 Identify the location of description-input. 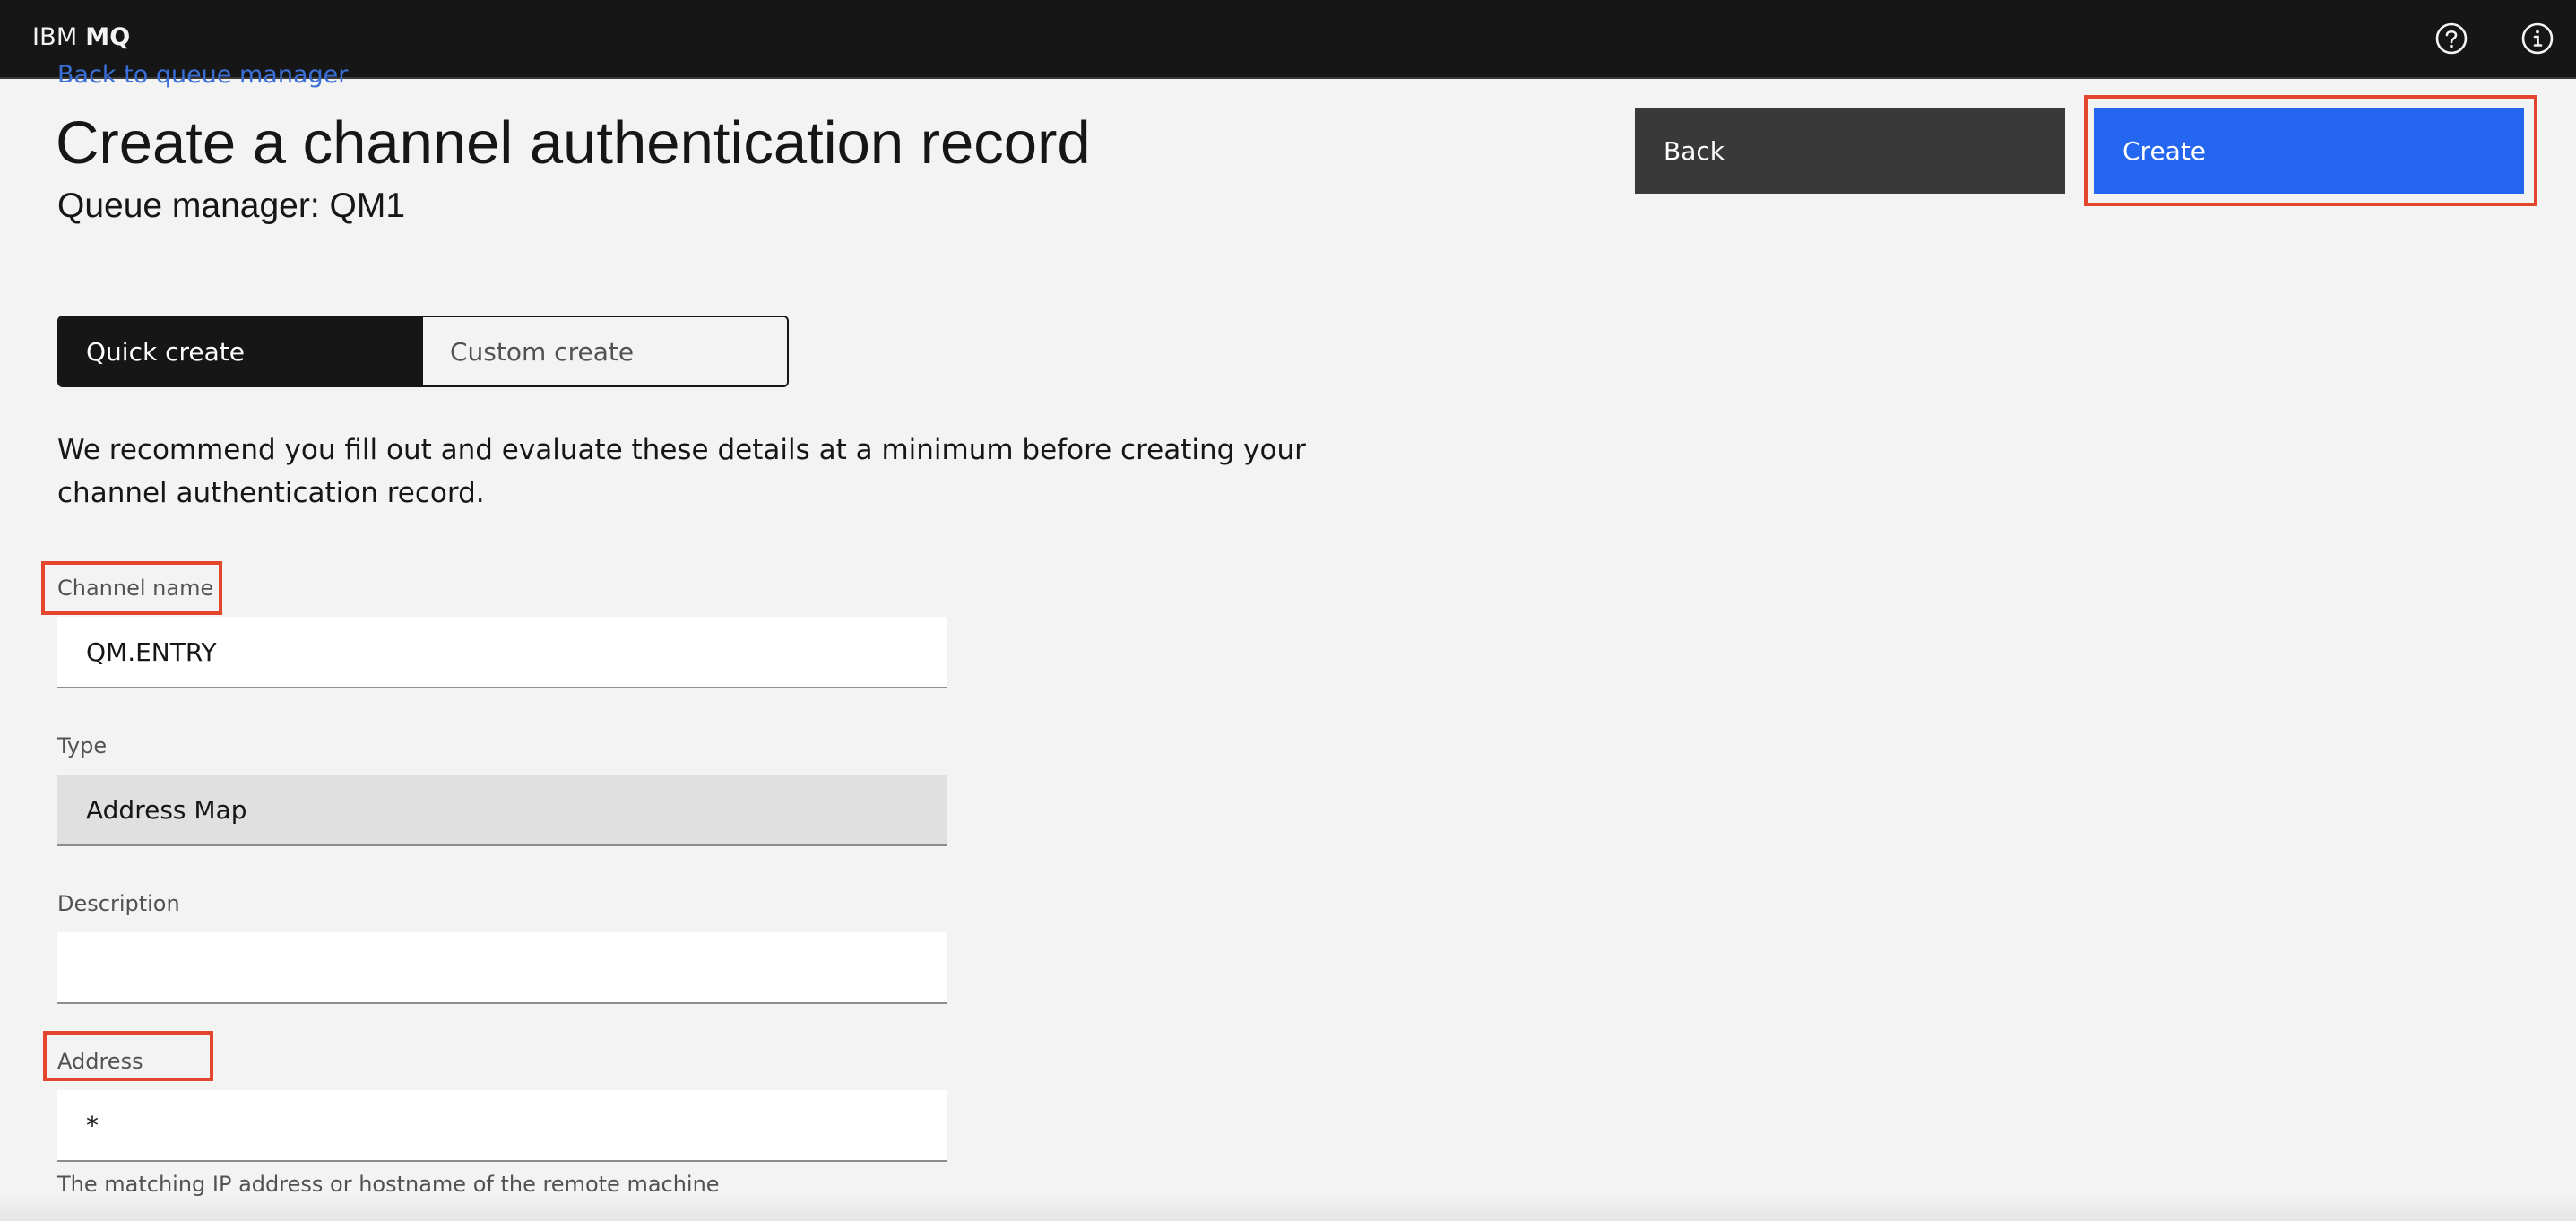
(502, 968).